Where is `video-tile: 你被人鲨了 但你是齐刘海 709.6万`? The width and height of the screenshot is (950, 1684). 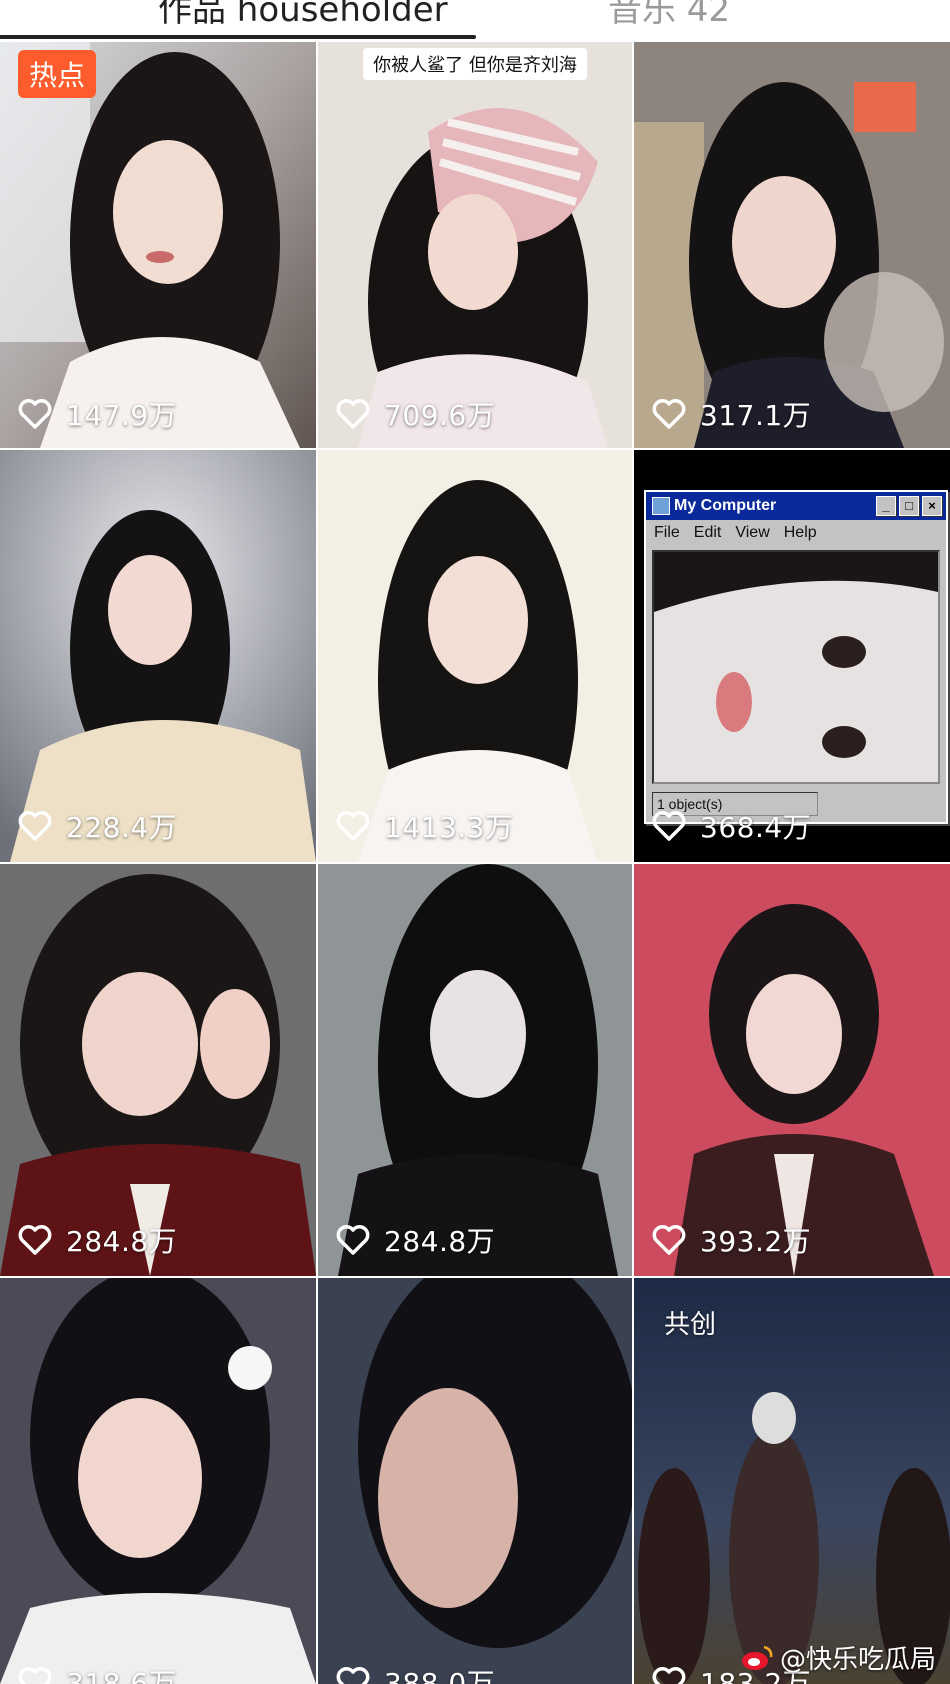
video-tile: 你被人鲨了 但你是齐刘海 709.6万 is located at coordinates (475, 245).